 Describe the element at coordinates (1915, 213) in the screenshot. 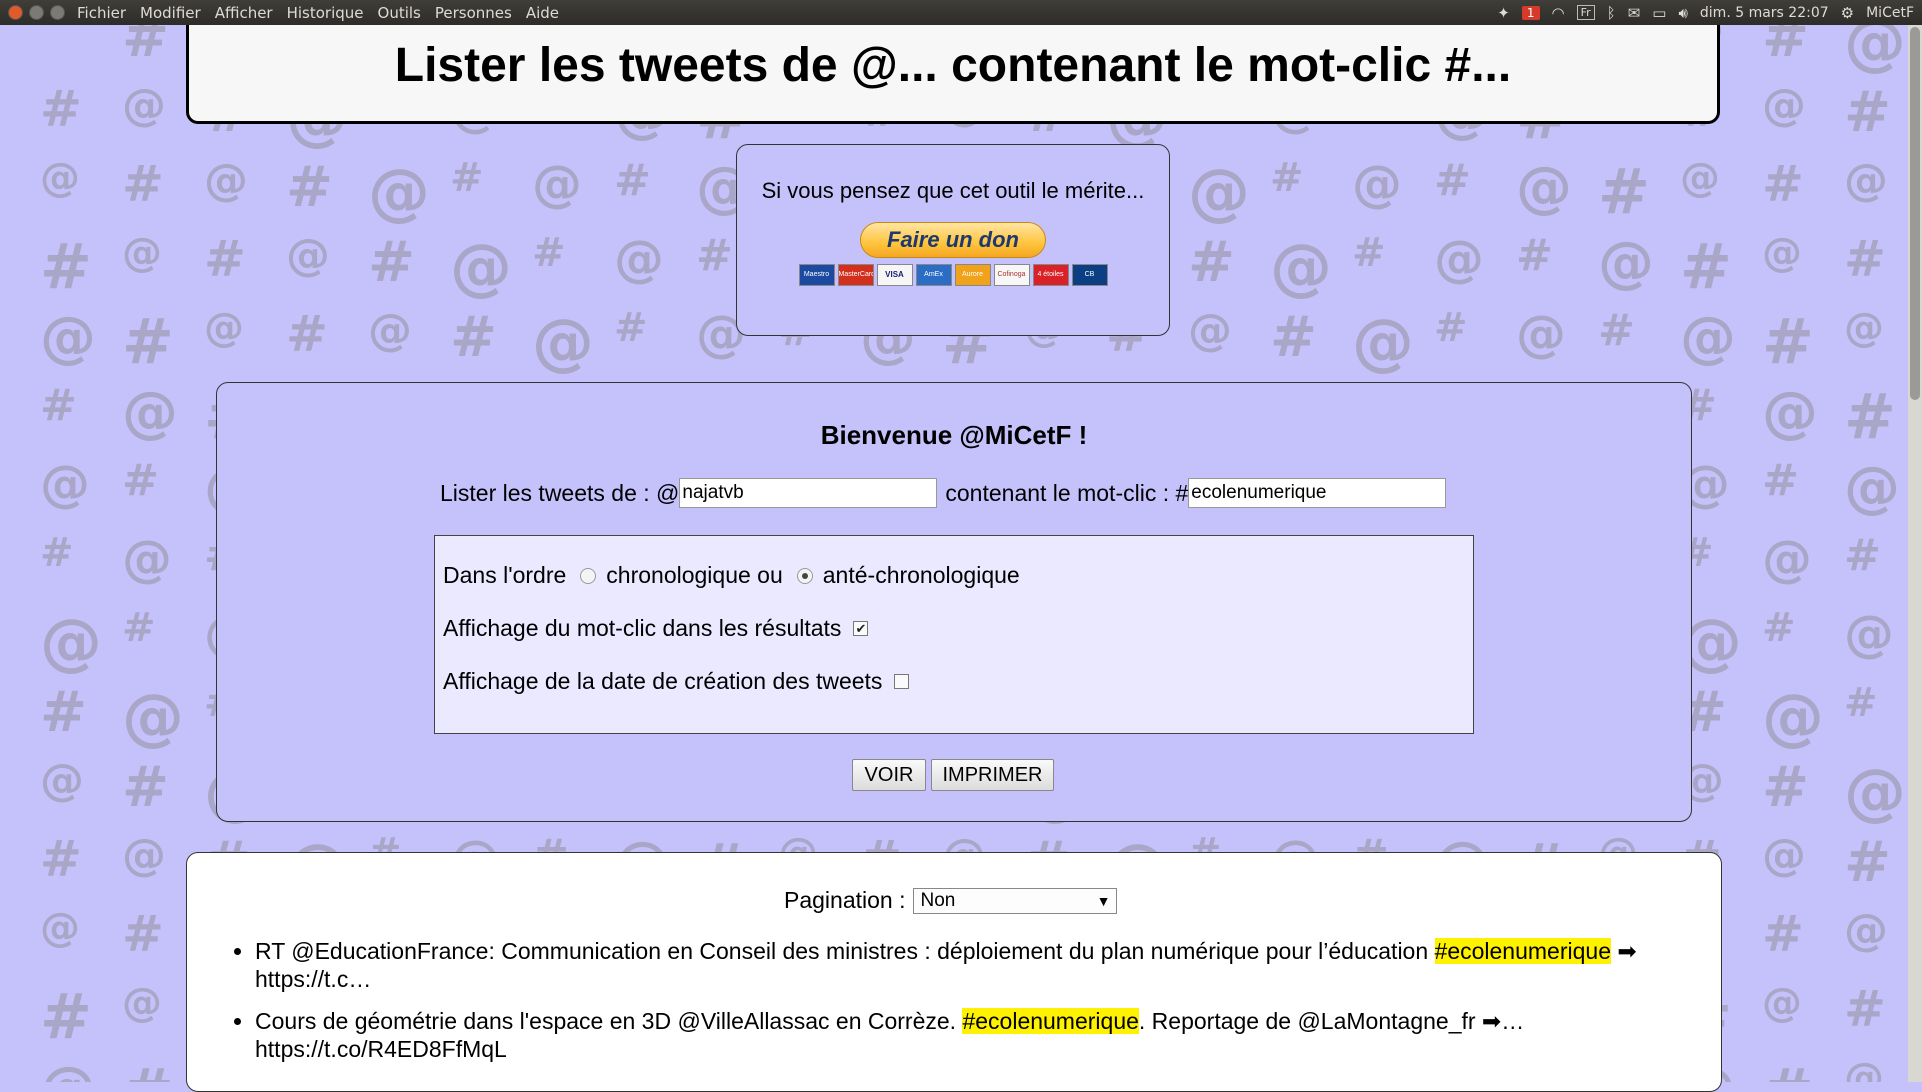

I see `scrollbar-thumb` at that location.